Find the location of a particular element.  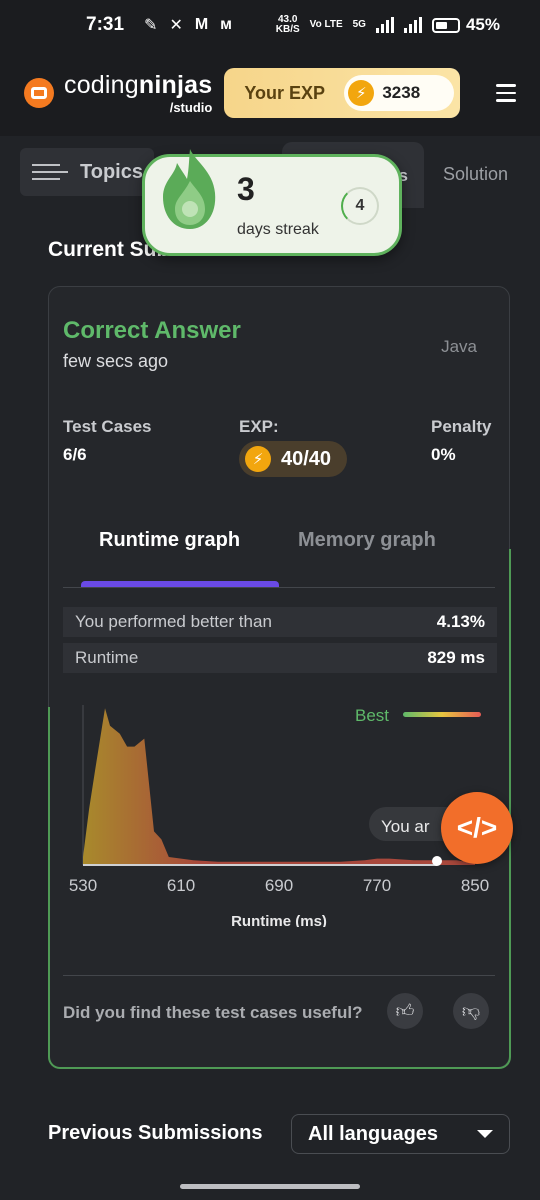

exp-earned-label: EXP: is located at coordinates (259, 426).